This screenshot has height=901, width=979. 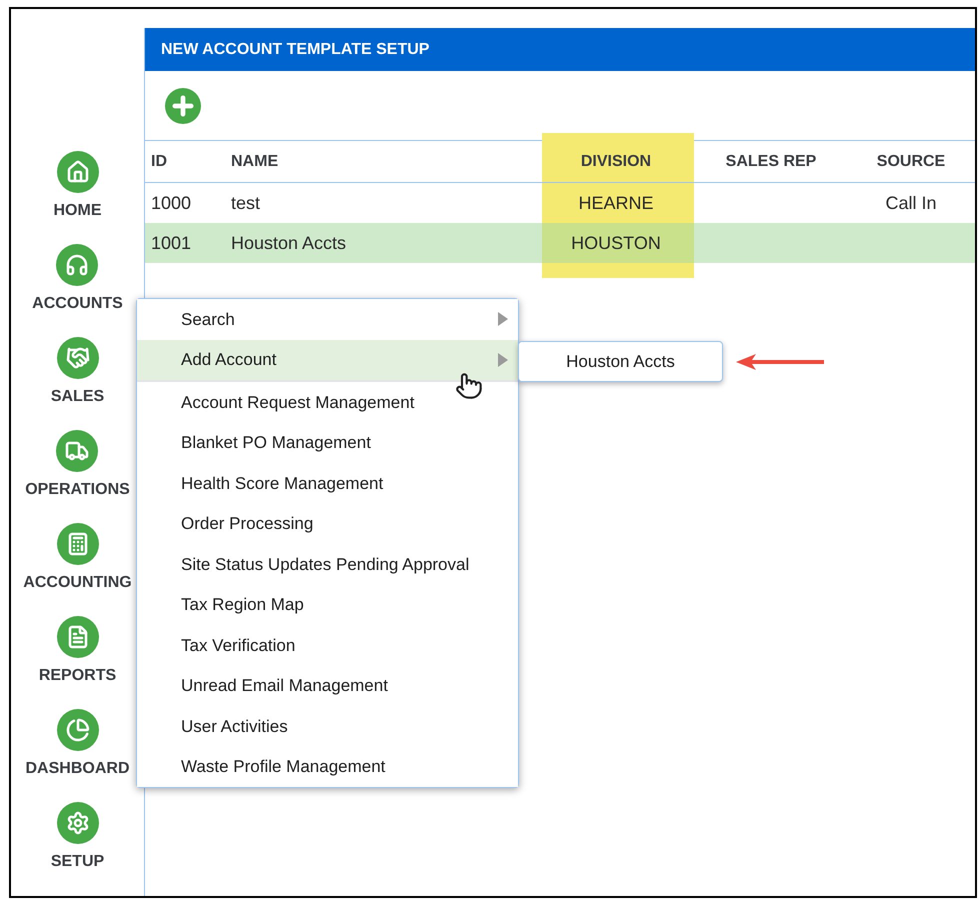 I want to click on menu-item: Order Processing, so click(x=327, y=524).